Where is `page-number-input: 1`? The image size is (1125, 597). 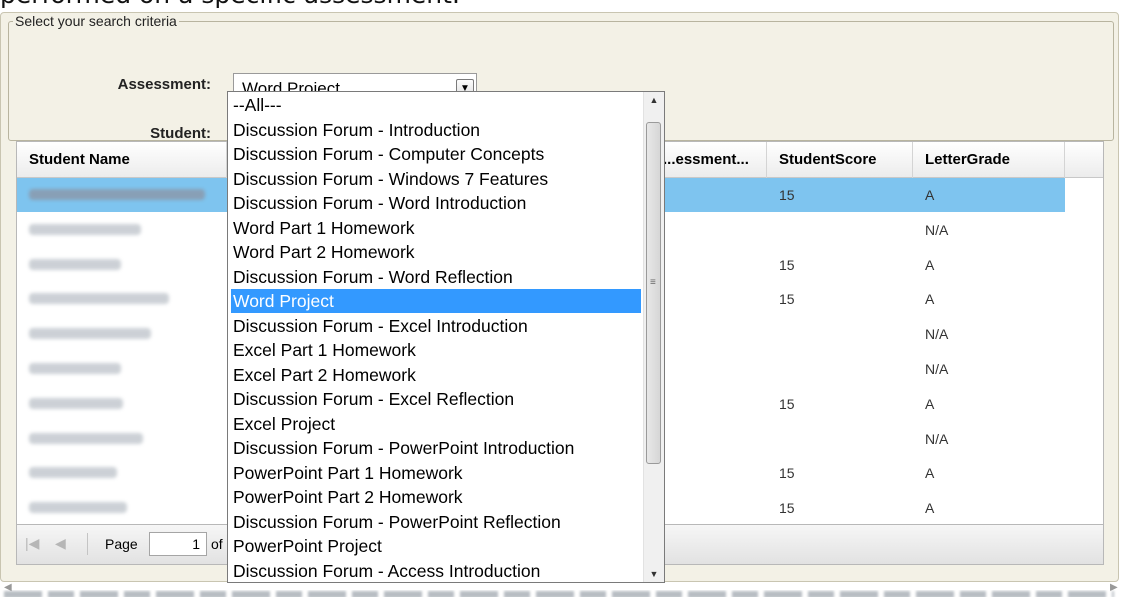
page-number-input: 1 is located at coordinates (178, 544).